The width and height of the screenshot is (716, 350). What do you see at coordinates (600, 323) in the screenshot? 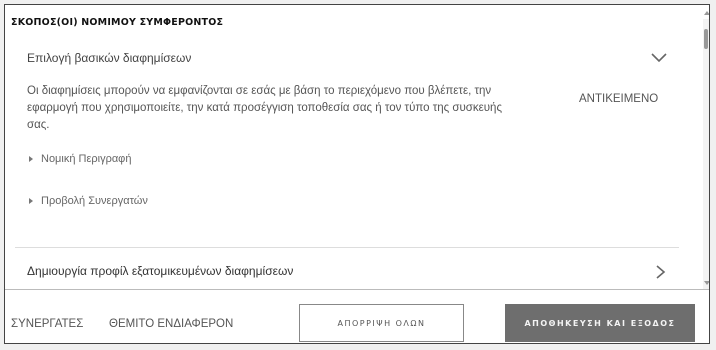
I see `save-and-exit-button: ΑΠΟΘΗΚΕΥΣΗ ΚΑΙ ΕΞΟΔΟΣ` at bounding box center [600, 323].